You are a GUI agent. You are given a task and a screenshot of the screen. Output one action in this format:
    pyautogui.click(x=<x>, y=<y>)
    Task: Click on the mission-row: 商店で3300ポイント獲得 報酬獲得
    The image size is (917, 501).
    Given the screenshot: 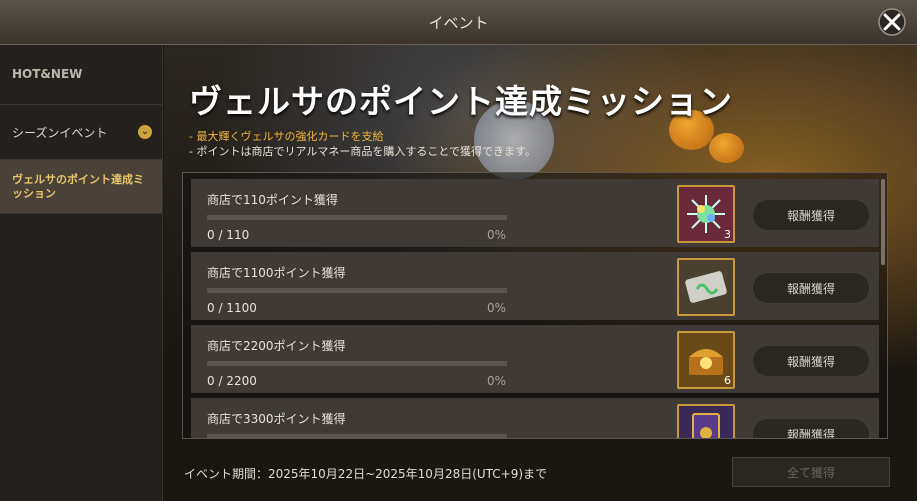 What is the action you would take?
    pyautogui.click(x=535, y=418)
    